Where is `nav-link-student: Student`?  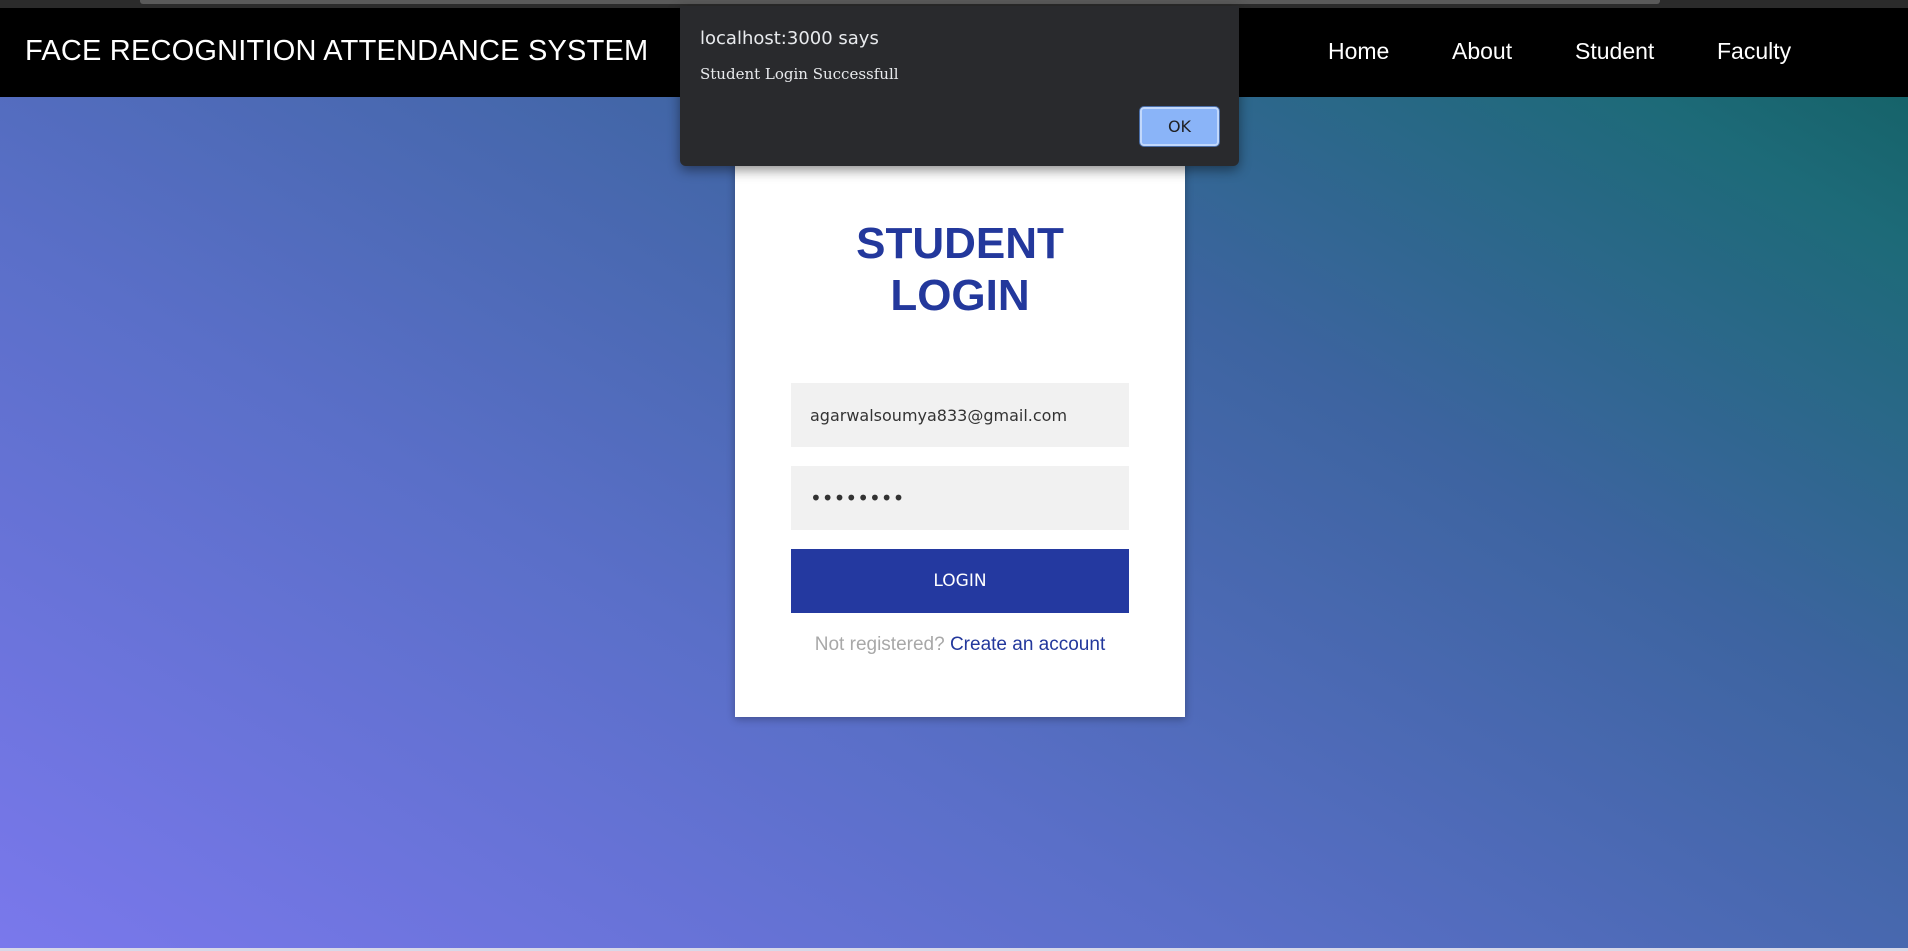 nav-link-student: Student is located at coordinates (1614, 51).